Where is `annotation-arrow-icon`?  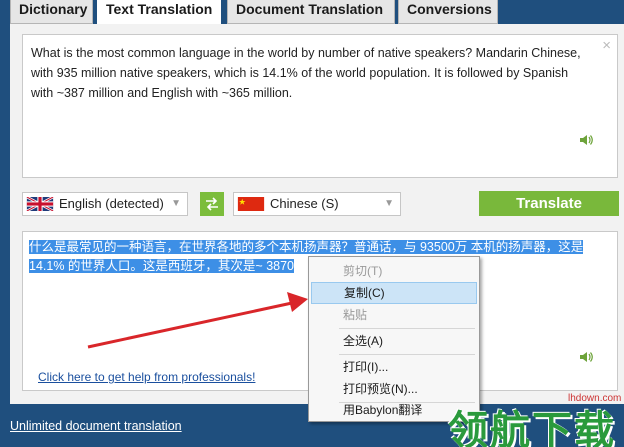 annotation-arrow-icon is located at coordinates (197, 320).